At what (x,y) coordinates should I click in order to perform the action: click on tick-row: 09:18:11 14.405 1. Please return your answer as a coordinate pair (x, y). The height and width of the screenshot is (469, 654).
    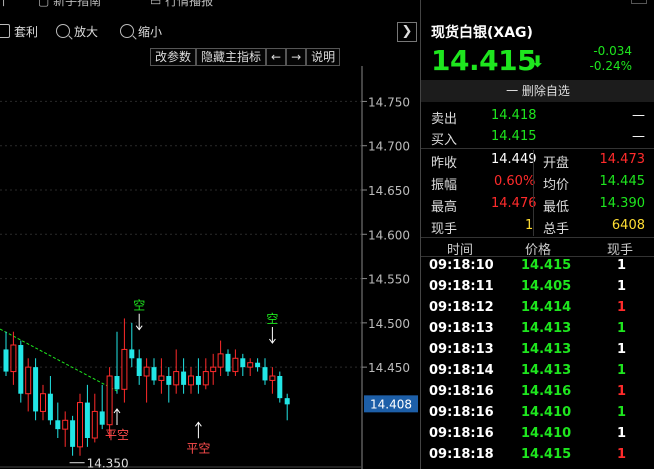
    Looking at the image, I should click on (537, 289).